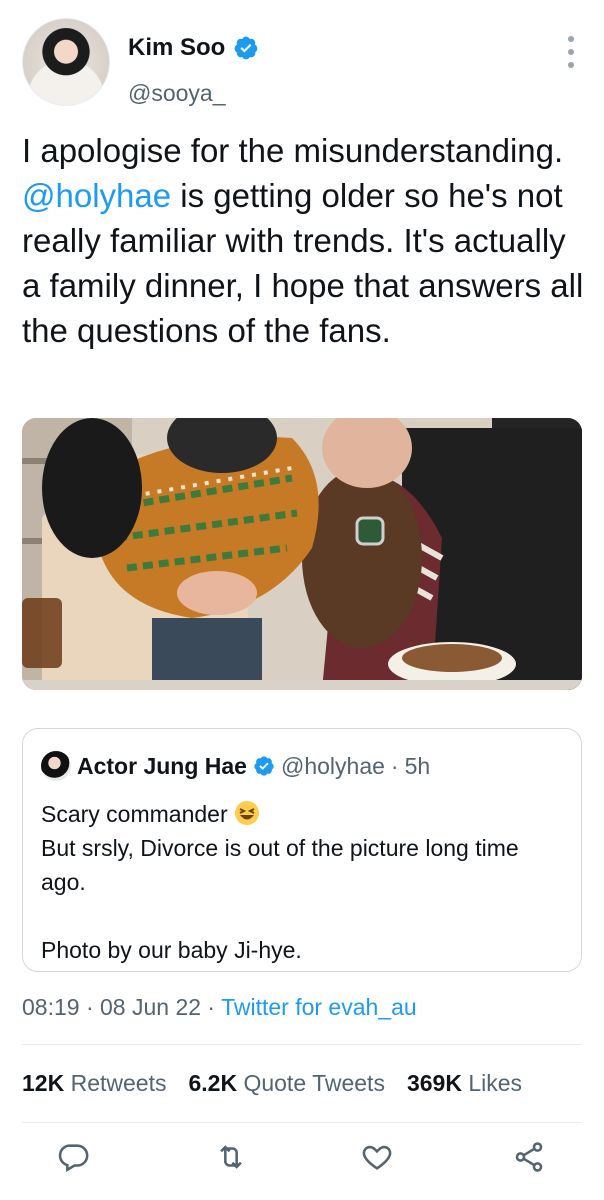  What do you see at coordinates (264, 766) in the screenshot?
I see `quote-verified-badge-icon` at bounding box center [264, 766].